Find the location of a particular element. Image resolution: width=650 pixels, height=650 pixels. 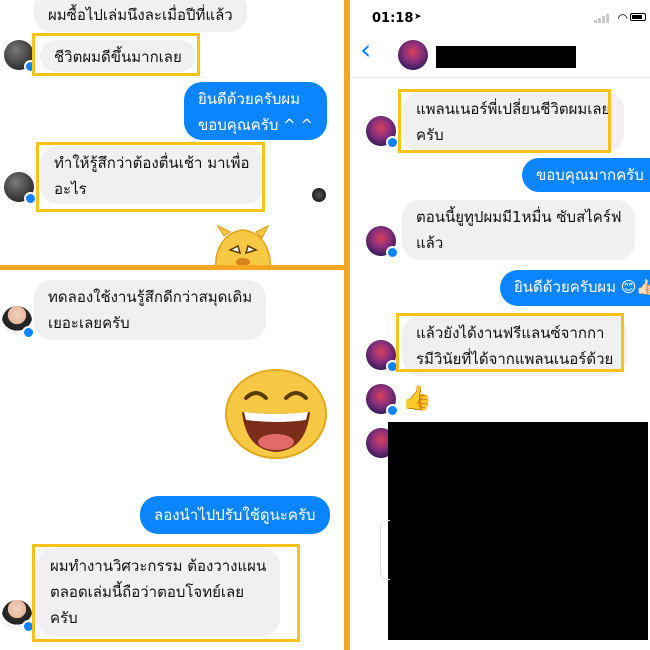

message-text: ยินดีด้วยครับผม 😊👍🏻 is located at coordinates (582, 287).